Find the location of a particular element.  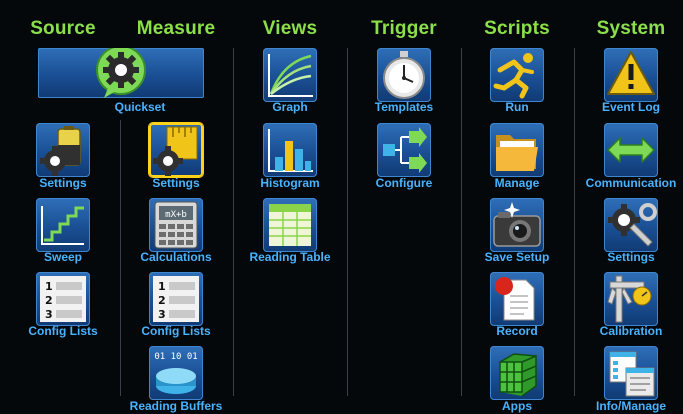

table-grid-icon is located at coordinates (290, 225).